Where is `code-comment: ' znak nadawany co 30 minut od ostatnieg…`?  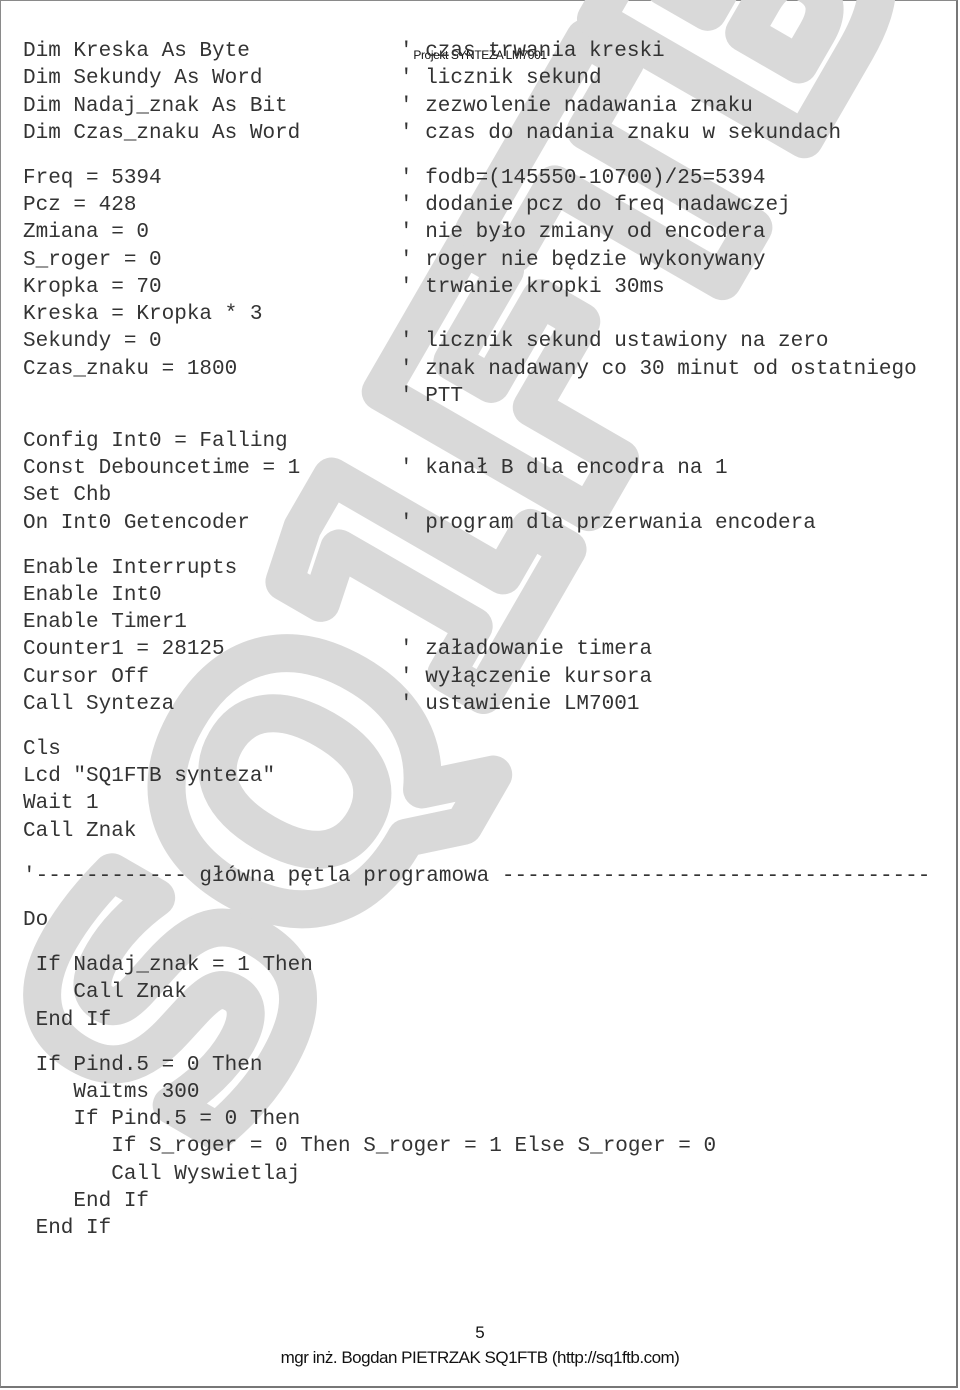 code-comment: ' znak nadawany co 30 minut od ostatnieg… is located at coordinates (658, 369).